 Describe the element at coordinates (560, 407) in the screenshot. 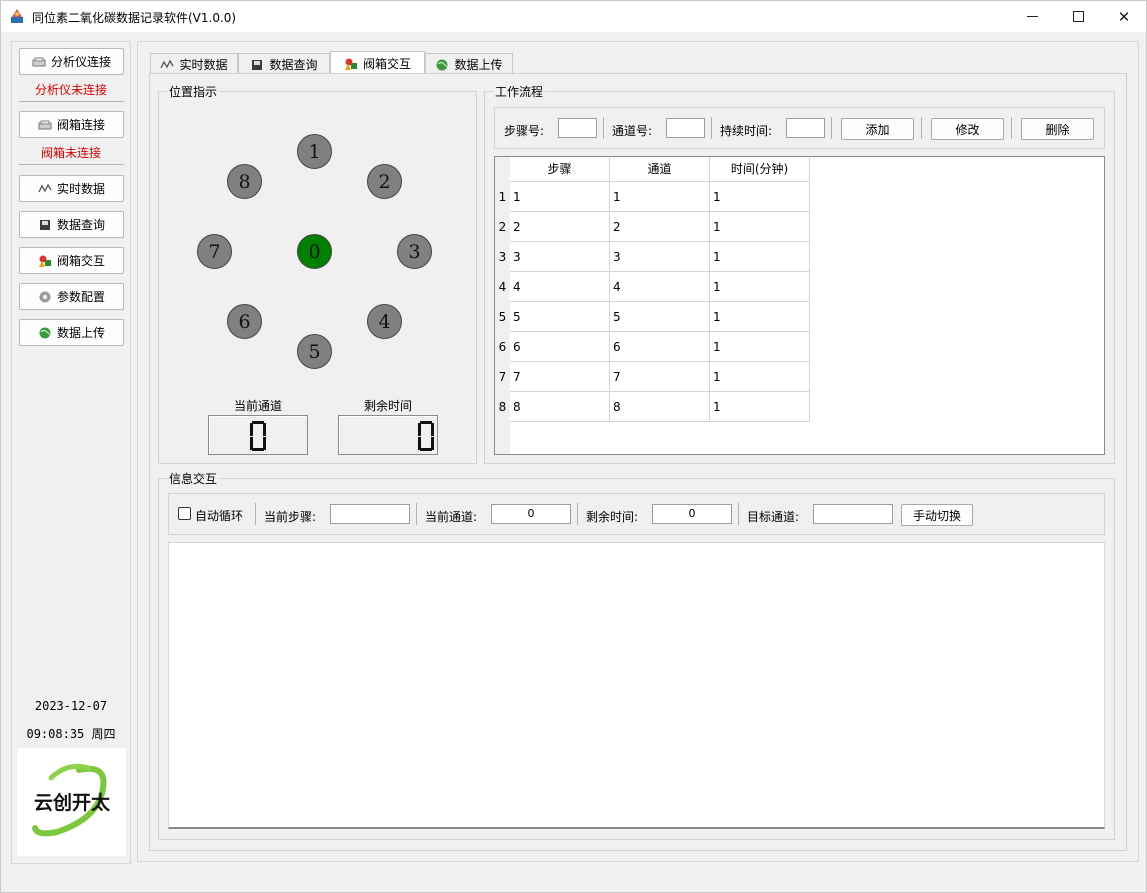

I see `table-cell-step: 8` at that location.